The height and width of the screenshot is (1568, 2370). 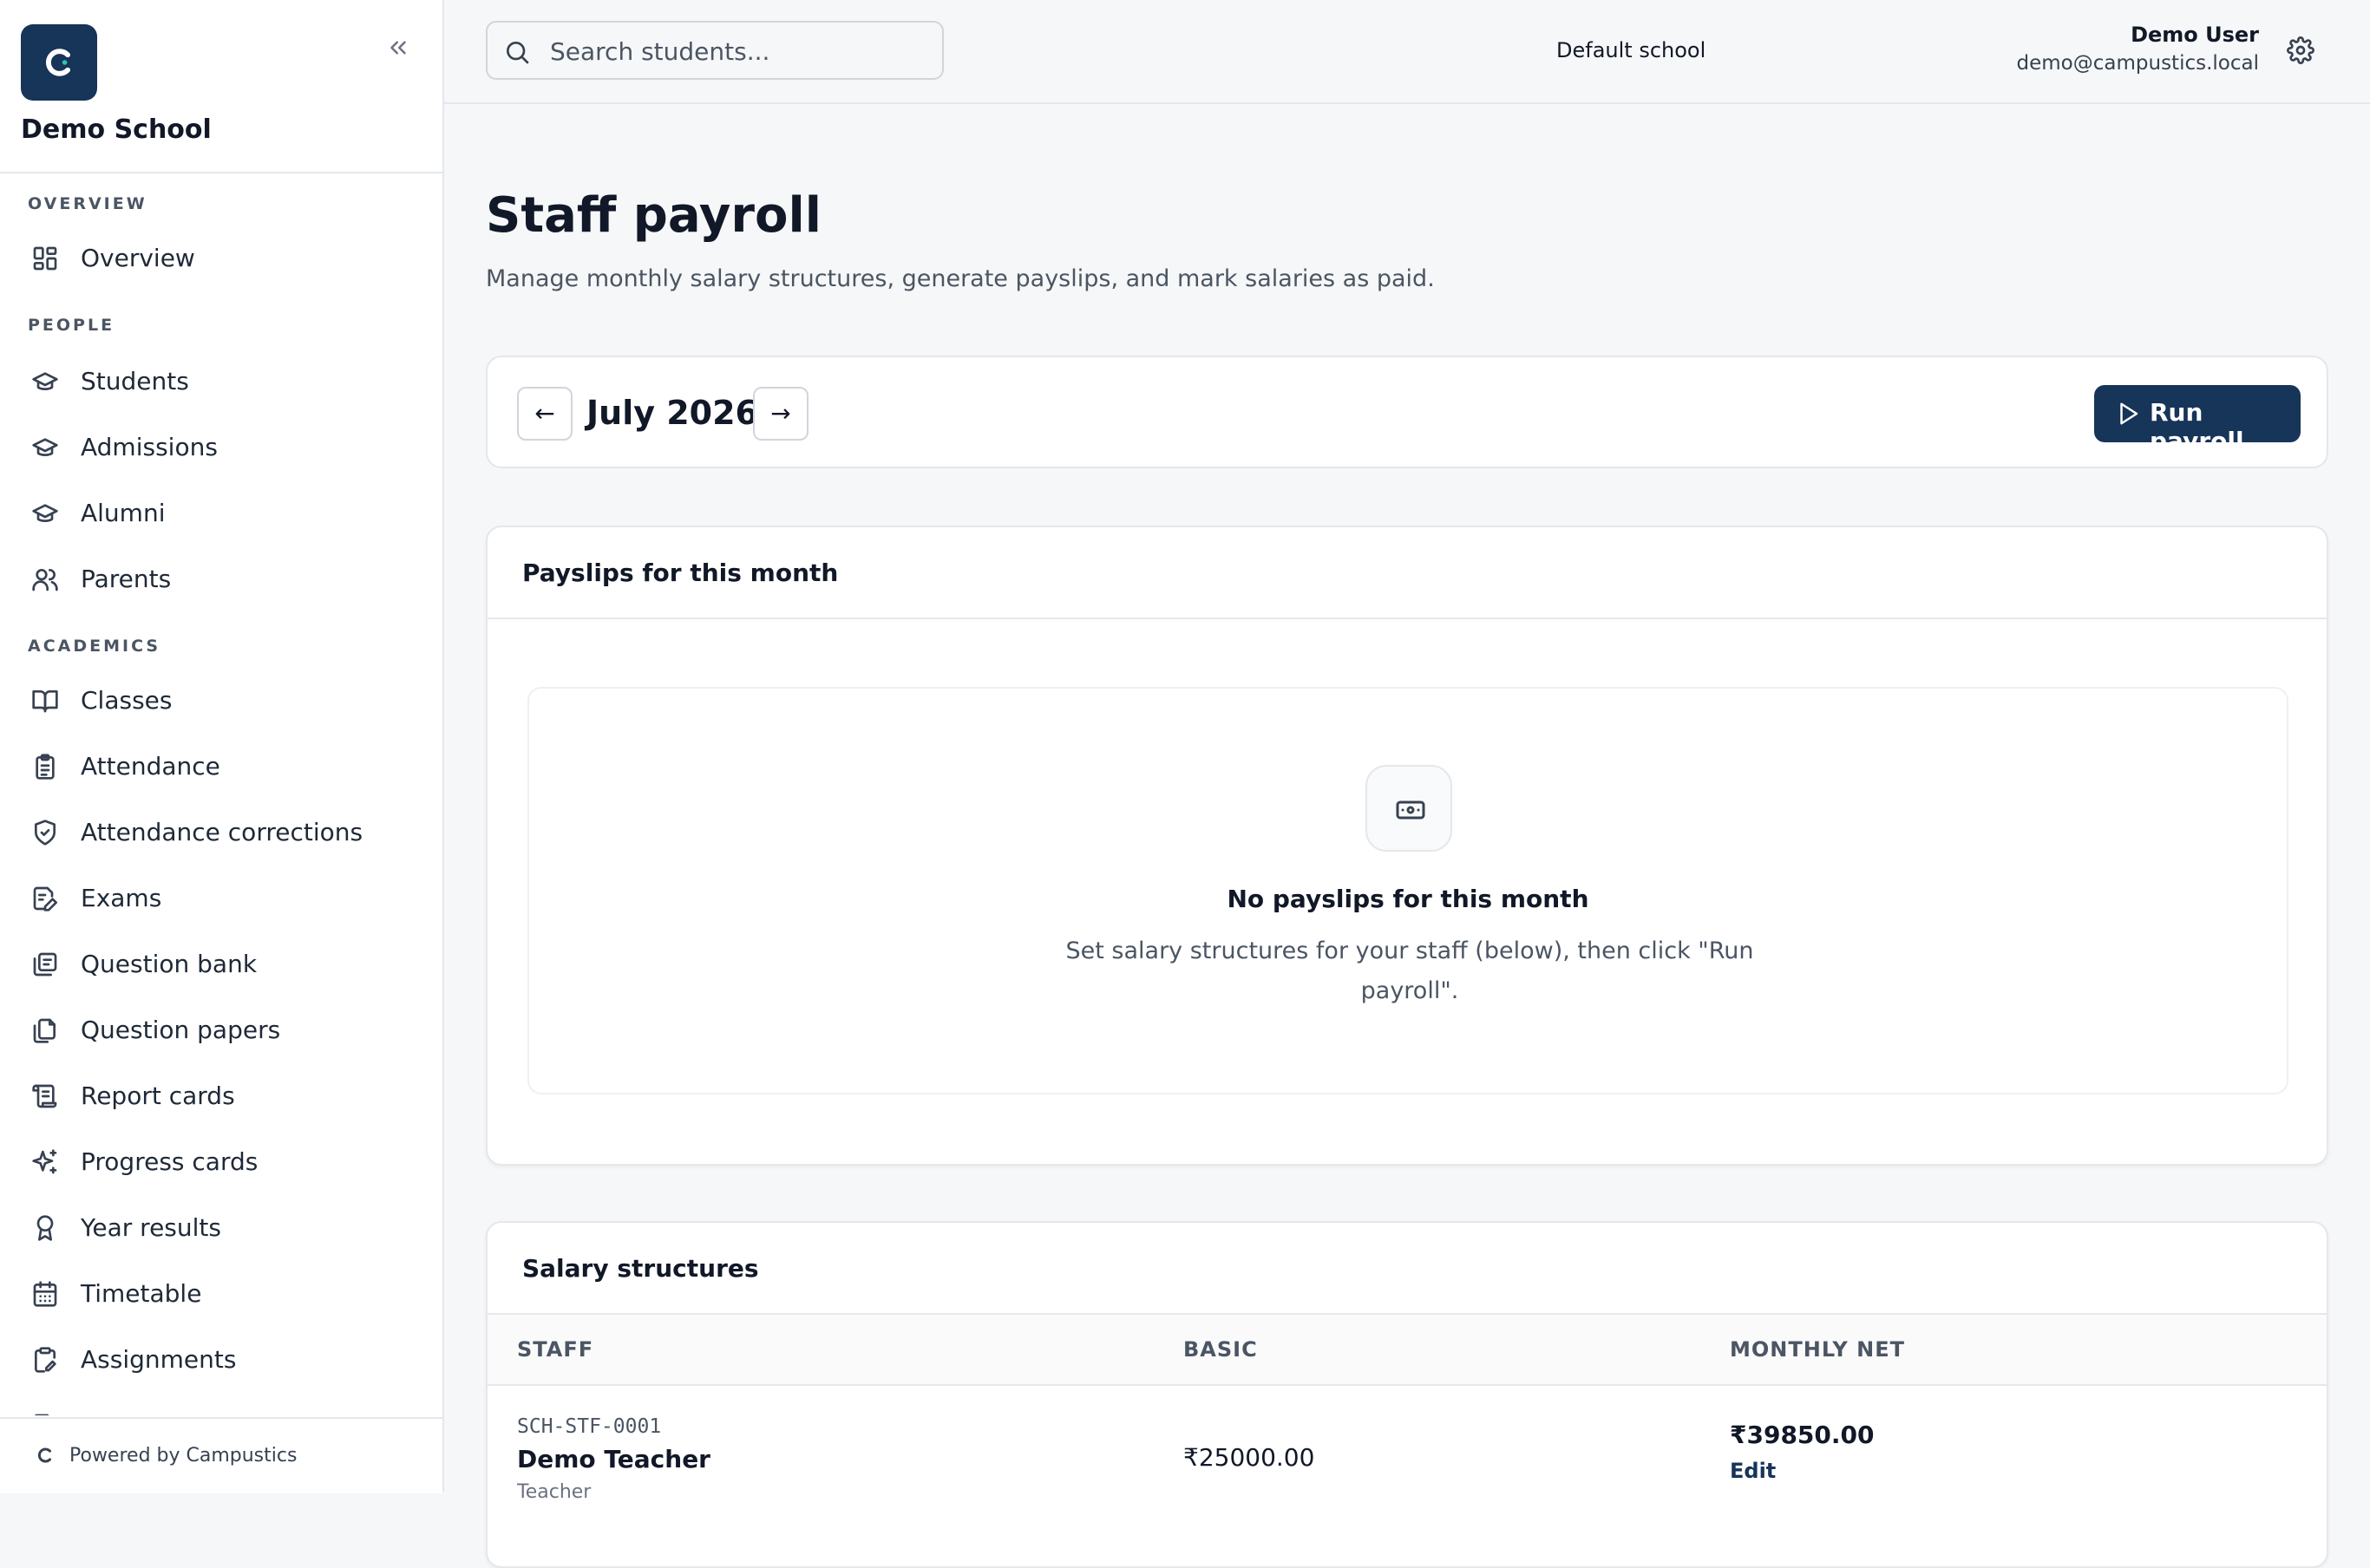 What do you see at coordinates (680, 573) in the screenshot?
I see `payslips-title: Payslips for this month` at bounding box center [680, 573].